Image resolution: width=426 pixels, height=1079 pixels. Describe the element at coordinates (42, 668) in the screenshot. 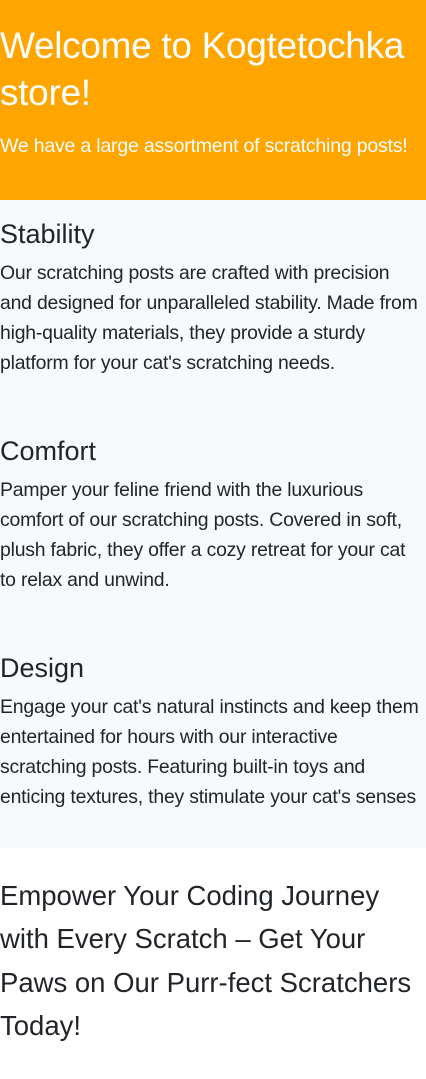

I see `feature-heading: Design` at that location.